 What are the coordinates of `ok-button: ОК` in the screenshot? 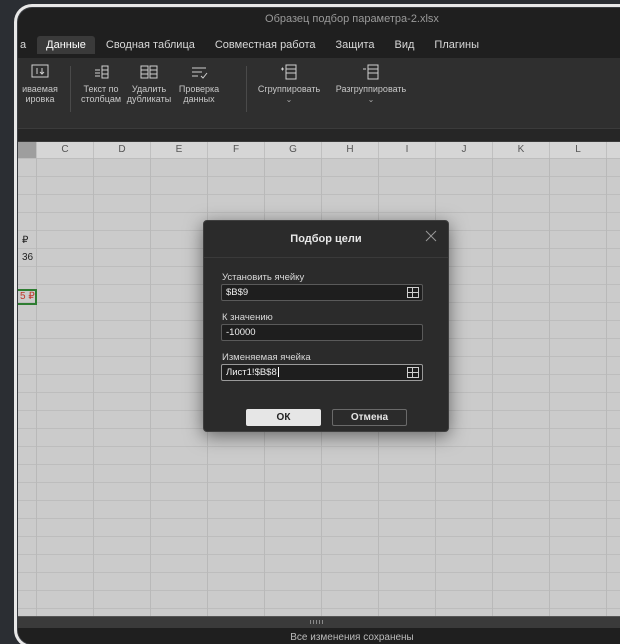 It's located at (283, 417).